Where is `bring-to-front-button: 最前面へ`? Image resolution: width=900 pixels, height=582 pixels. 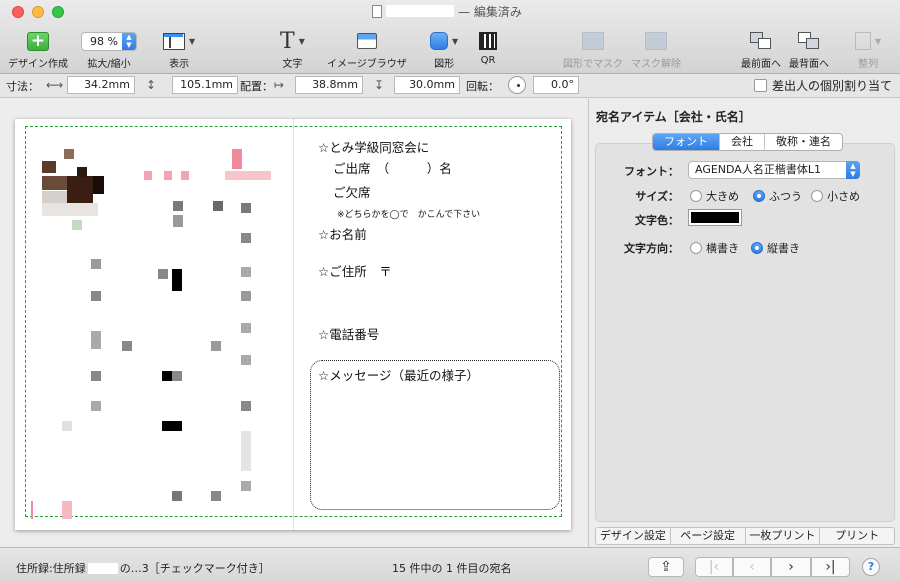
bring-to-front-button: 最前面へ is located at coordinates (761, 50).